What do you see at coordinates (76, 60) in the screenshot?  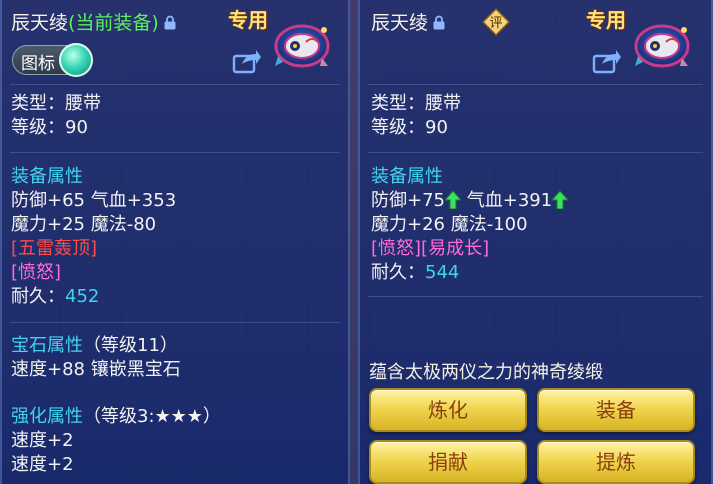 I see `toggle-knob` at bounding box center [76, 60].